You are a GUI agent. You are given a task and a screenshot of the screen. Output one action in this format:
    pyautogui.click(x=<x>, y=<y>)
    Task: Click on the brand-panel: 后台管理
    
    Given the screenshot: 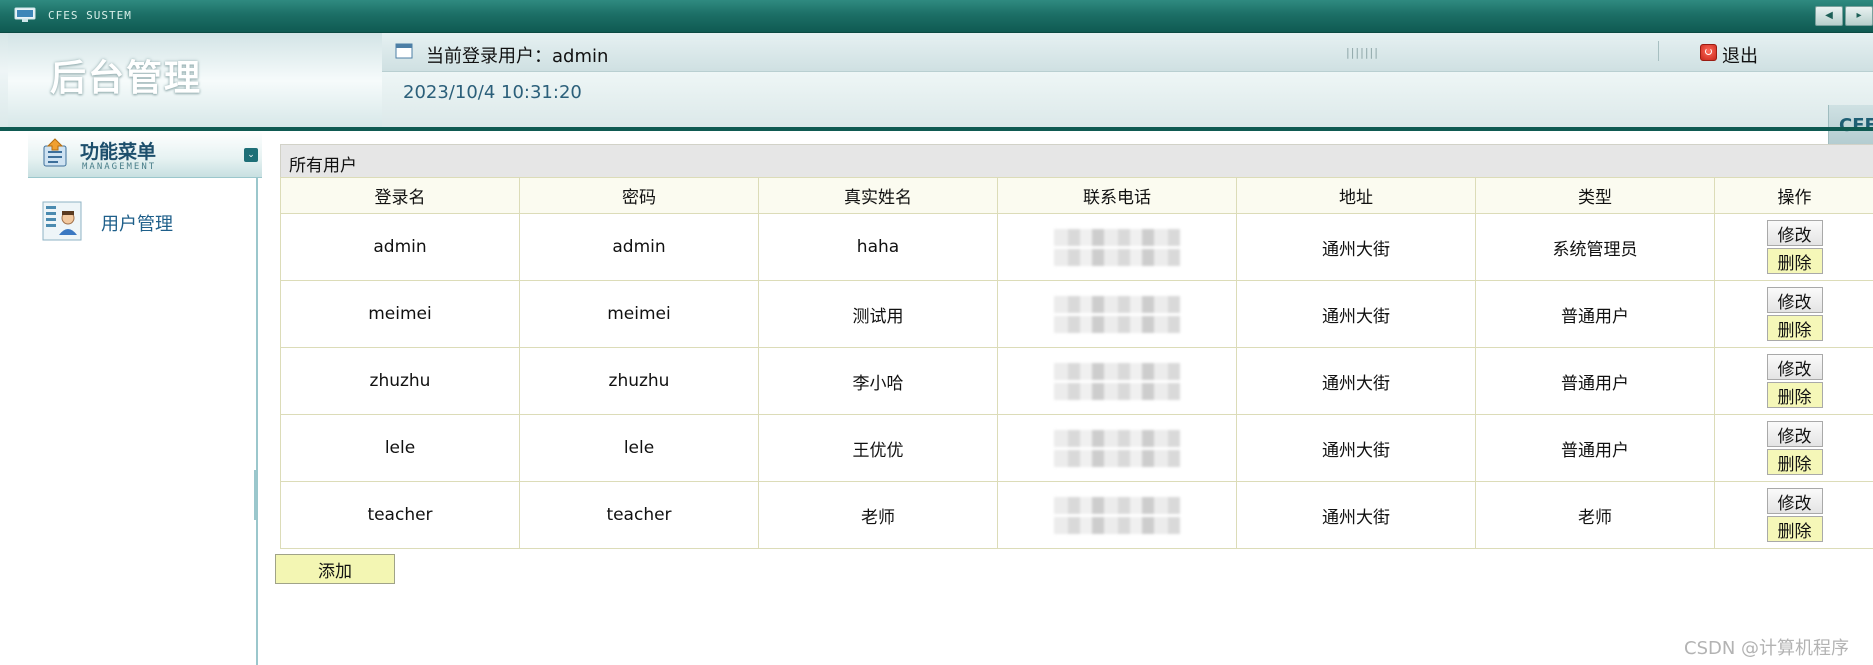 What is the action you would take?
    pyautogui.click(x=195, y=81)
    